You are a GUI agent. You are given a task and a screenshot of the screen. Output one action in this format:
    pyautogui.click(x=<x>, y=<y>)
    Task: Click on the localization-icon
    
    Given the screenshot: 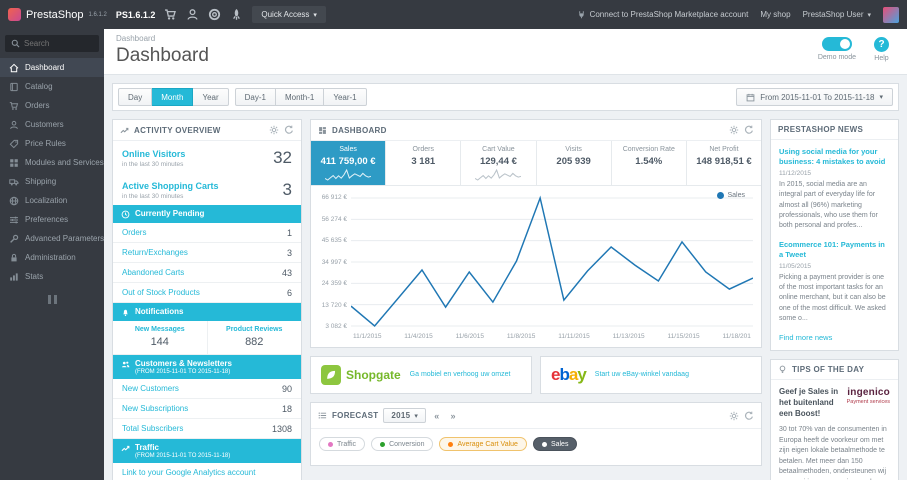 What is the action you would take?
    pyautogui.click(x=14, y=201)
    